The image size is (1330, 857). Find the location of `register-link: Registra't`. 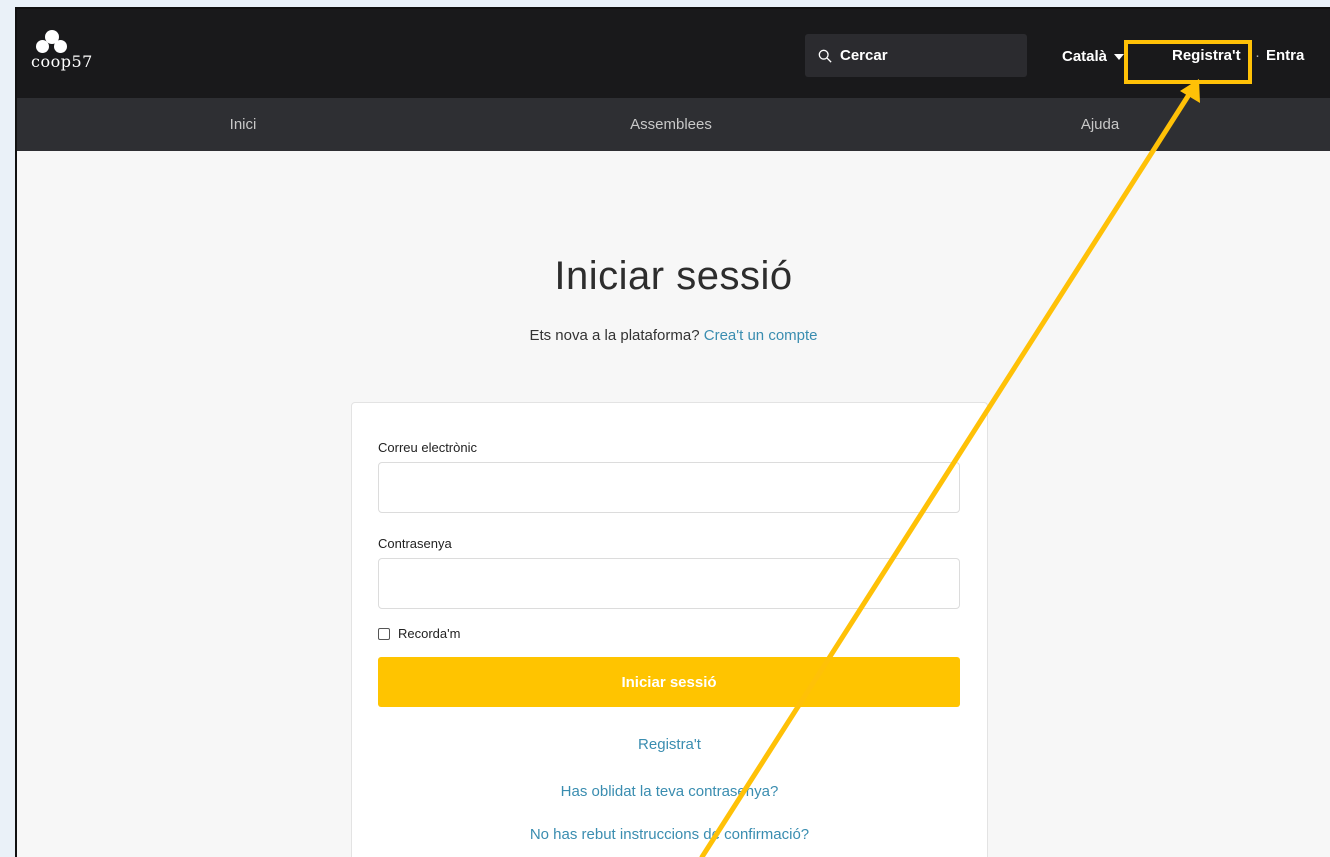

register-link: Registra't is located at coordinates (1206, 55).